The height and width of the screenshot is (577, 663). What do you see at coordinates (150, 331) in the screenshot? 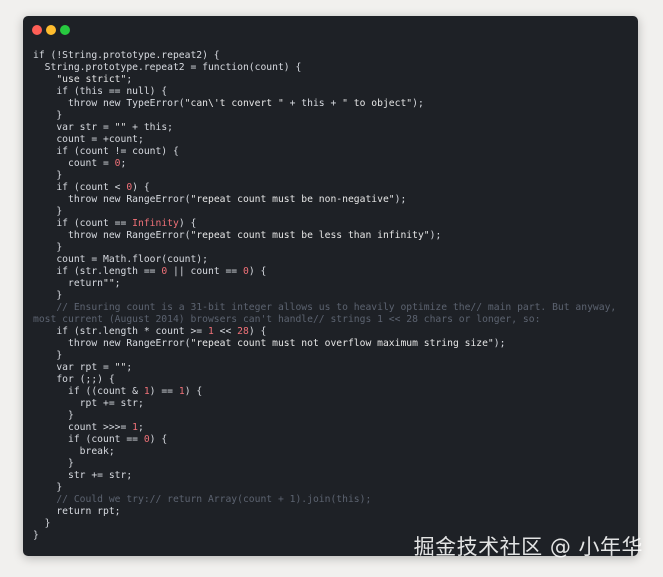
I see `code-line: if (str.length * count >= 1 << 28) {` at bounding box center [150, 331].